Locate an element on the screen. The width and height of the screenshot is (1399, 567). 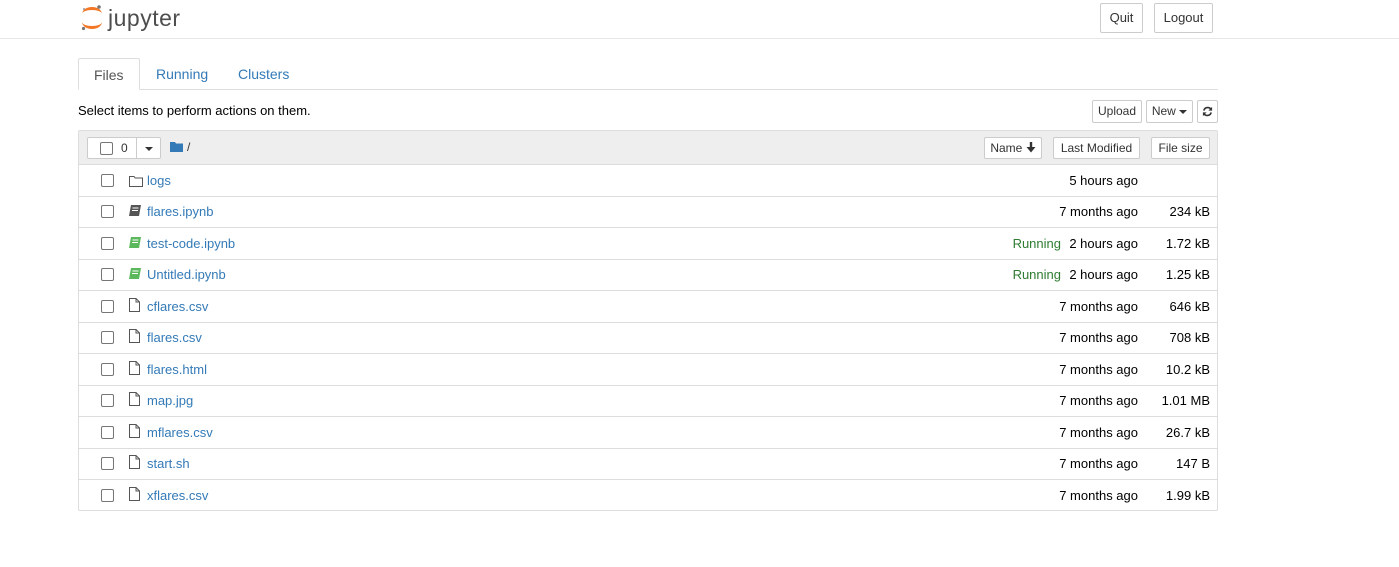
instructions-text: Select items to perform actions on them. is located at coordinates (194, 110).